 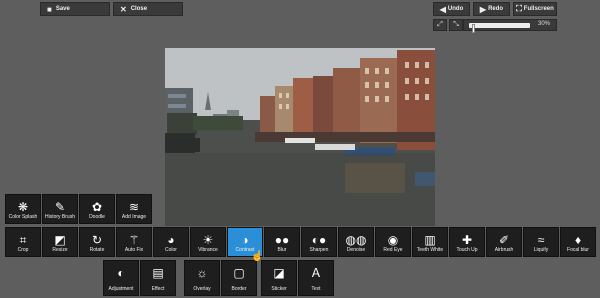 I want to click on tool-focal-blur: ♦ Focal blur, so click(x=578, y=242).